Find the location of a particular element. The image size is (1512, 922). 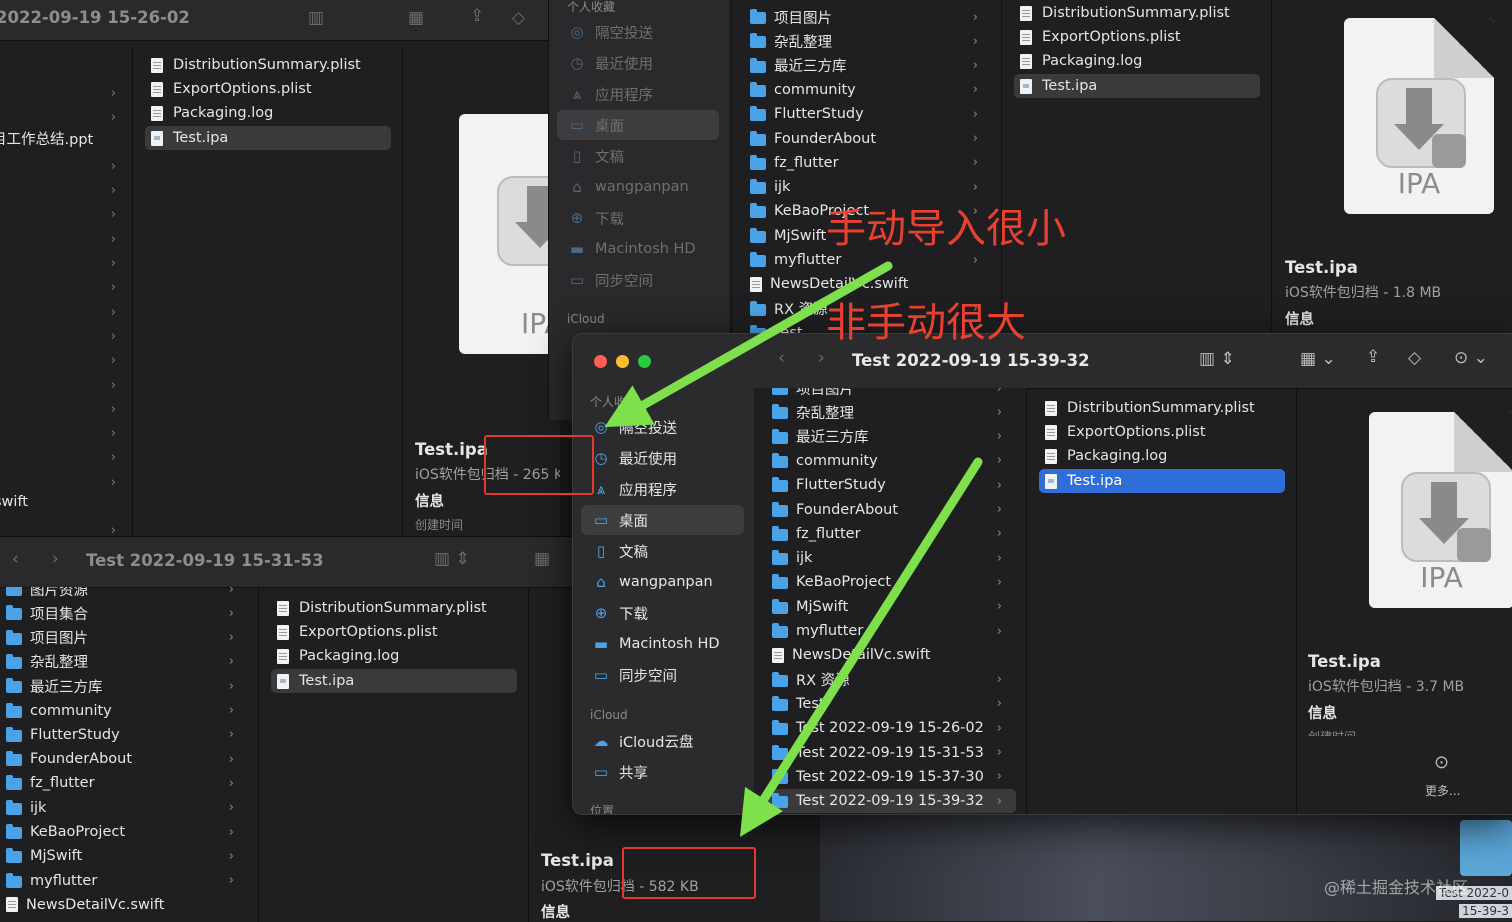

arrow-to-airdrop is located at coordinates (748, 344).